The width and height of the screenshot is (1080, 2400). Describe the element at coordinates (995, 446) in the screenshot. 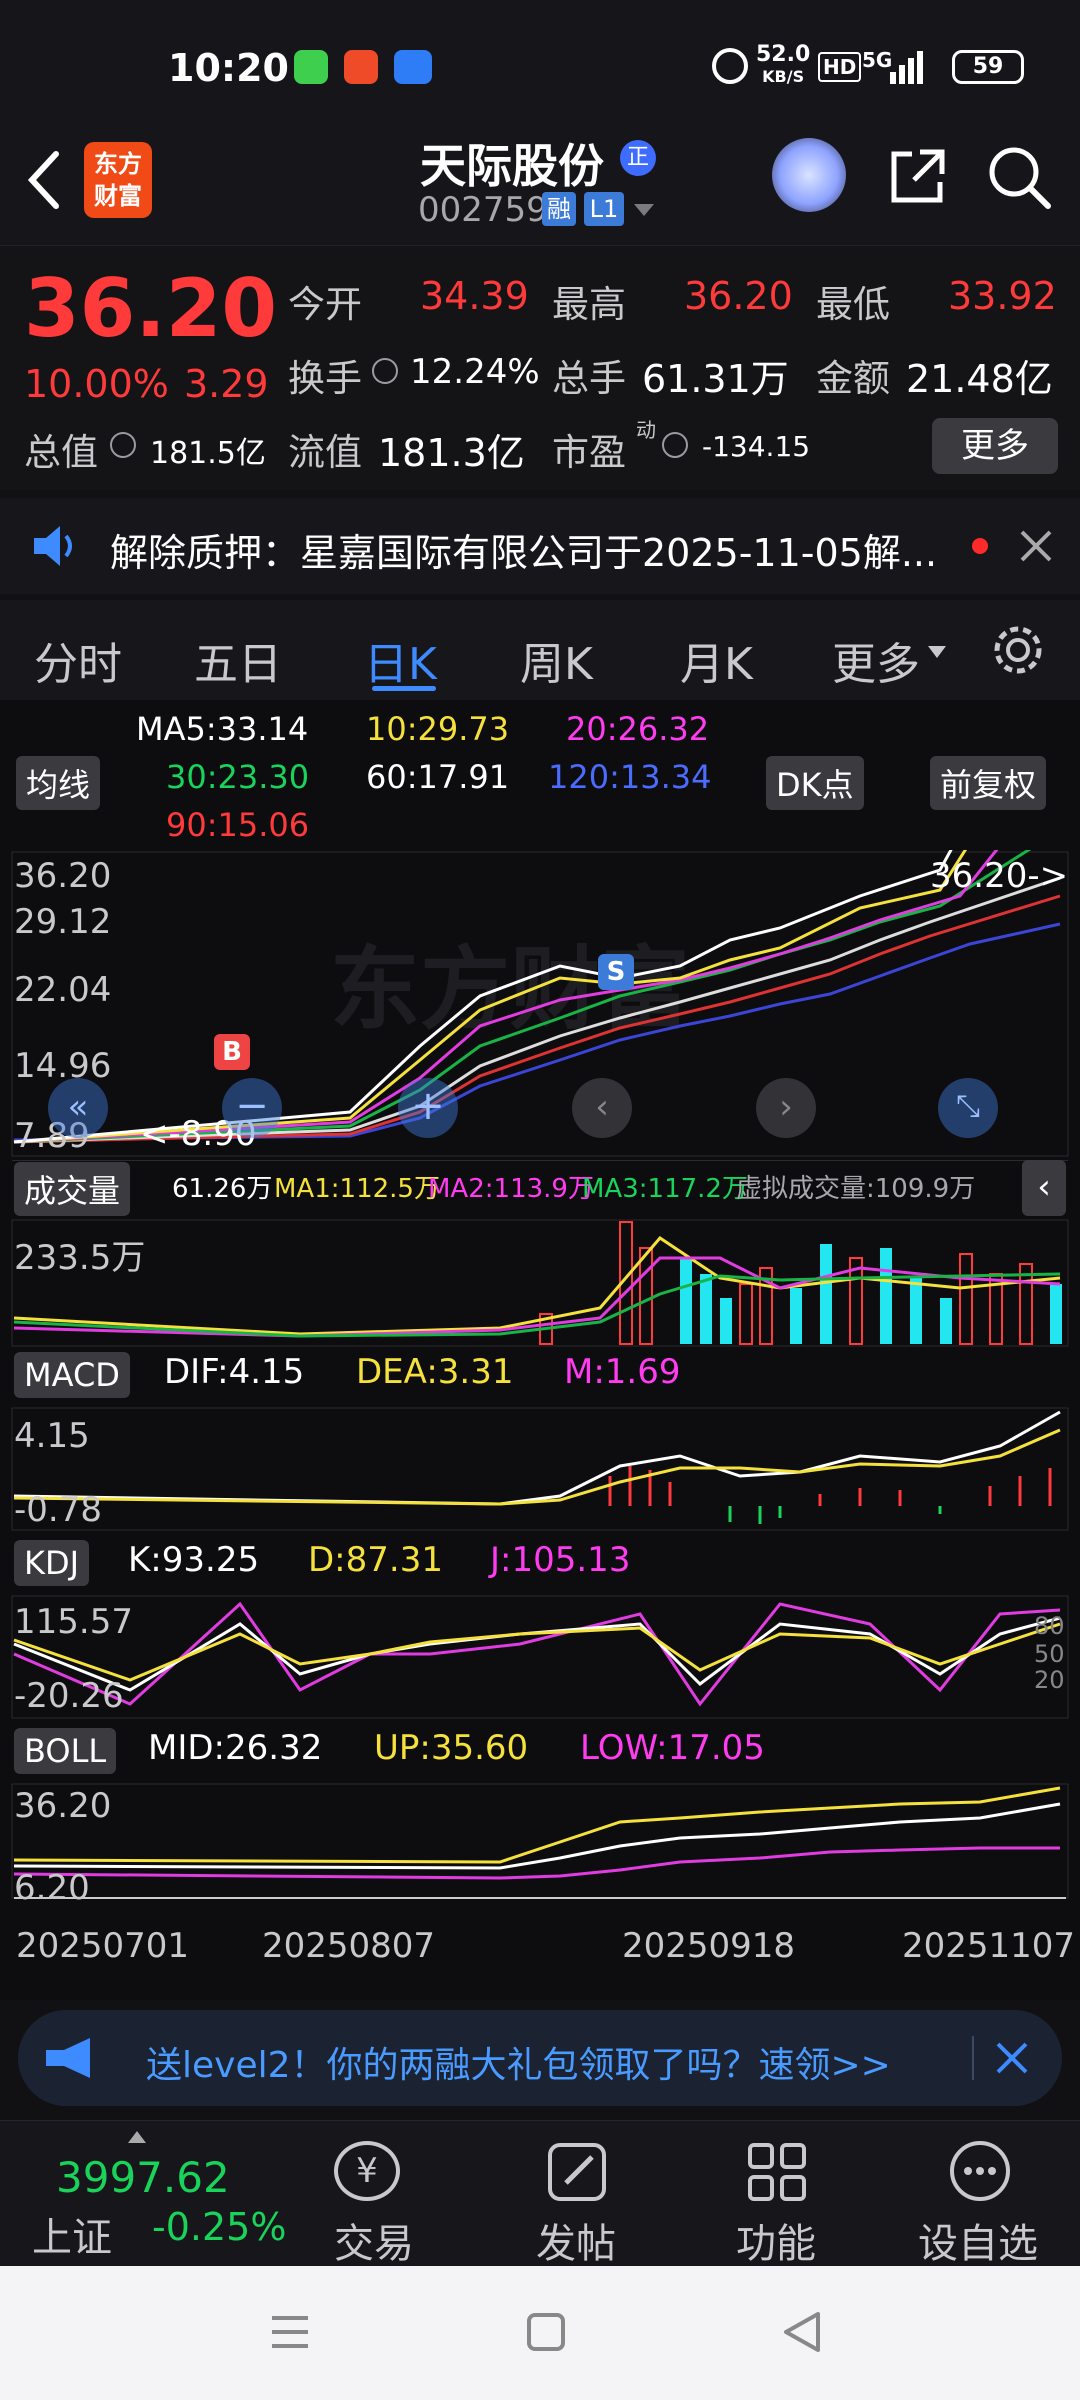

I see `more-button: 更多` at that location.